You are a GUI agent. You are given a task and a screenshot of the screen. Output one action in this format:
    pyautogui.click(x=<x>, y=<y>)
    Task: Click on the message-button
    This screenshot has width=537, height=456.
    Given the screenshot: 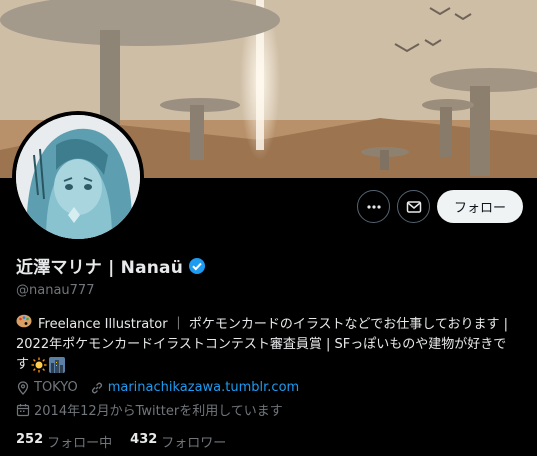 What is the action you would take?
    pyautogui.click(x=413, y=206)
    